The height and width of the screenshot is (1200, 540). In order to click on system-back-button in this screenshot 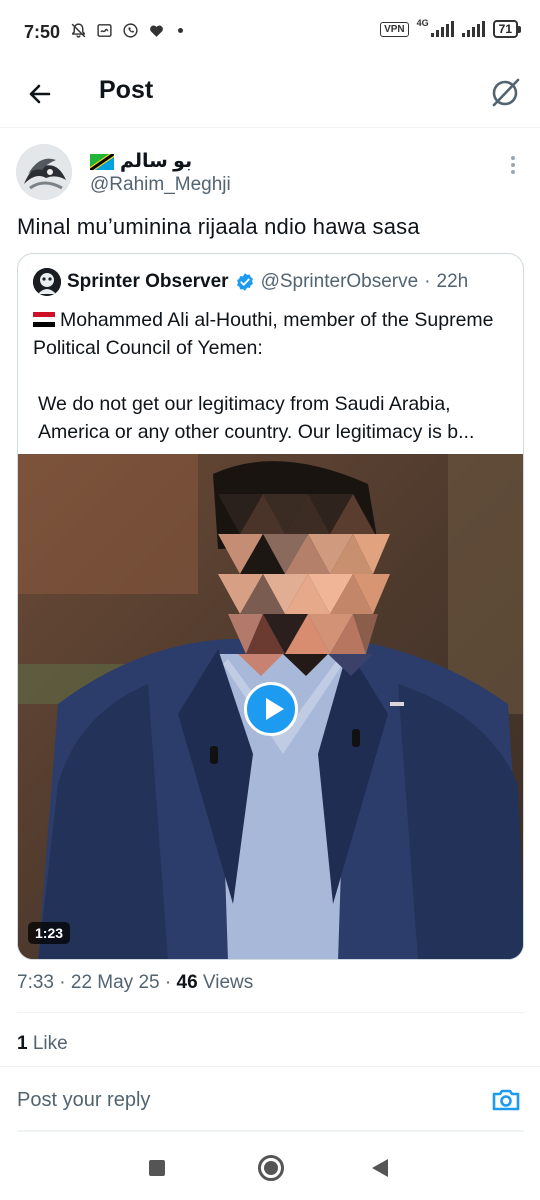, I will do `click(380, 1168)`.